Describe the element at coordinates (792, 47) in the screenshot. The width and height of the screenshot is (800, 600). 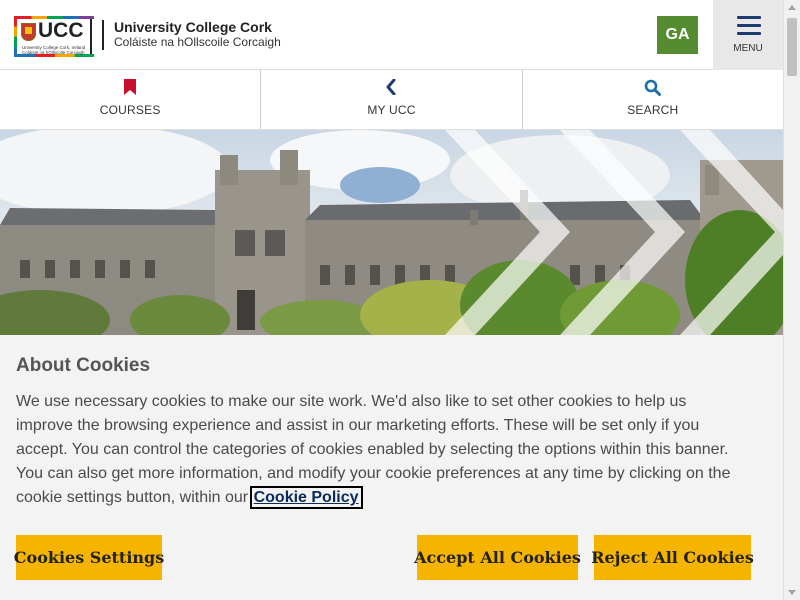
I see `scroll-thumb` at that location.